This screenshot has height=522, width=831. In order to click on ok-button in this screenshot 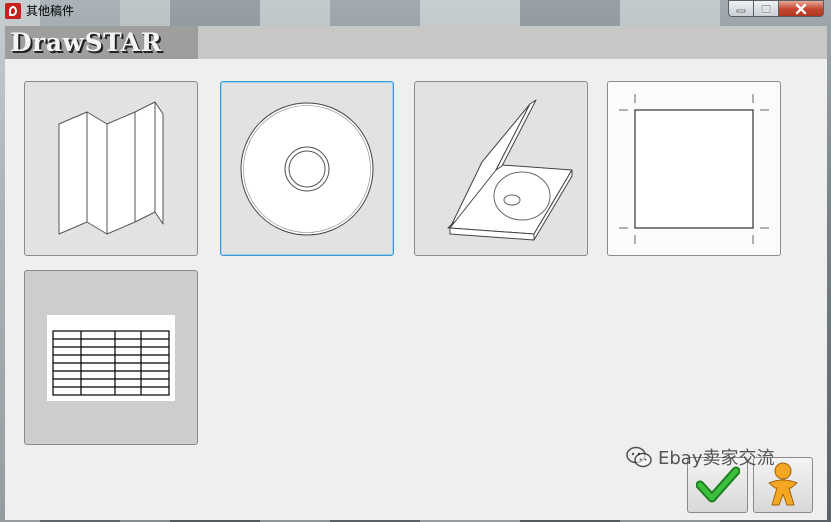, I will do `click(717, 485)`.